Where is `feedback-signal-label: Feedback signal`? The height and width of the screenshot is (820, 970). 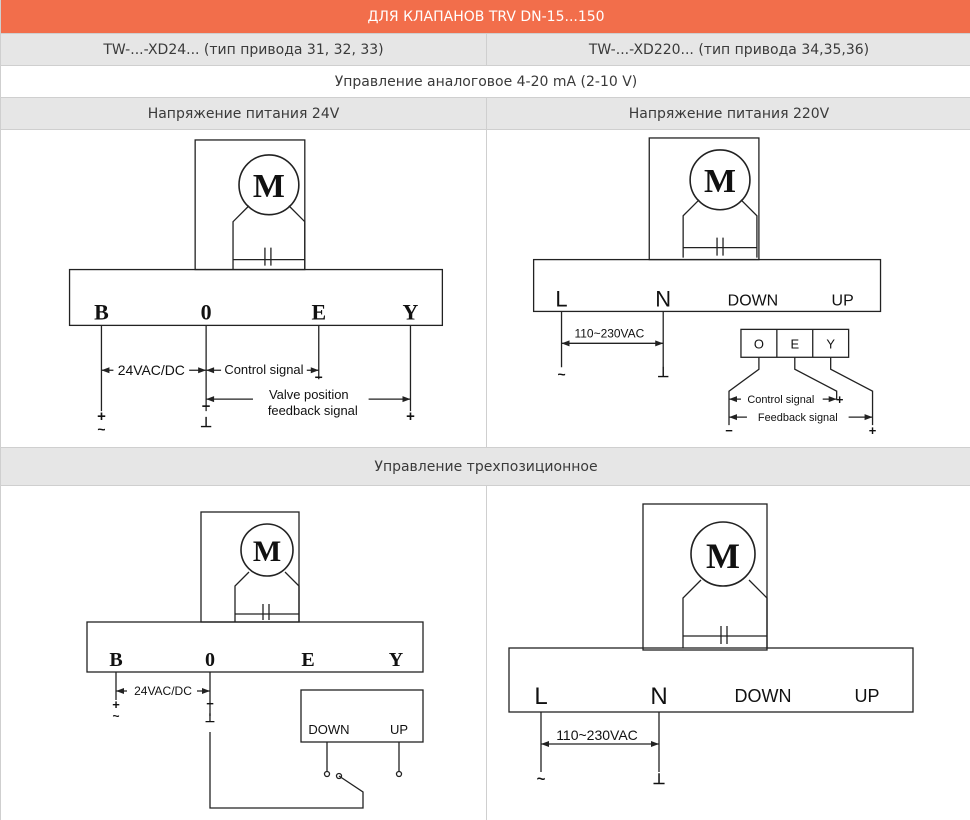 feedback-signal-label: Feedback signal is located at coordinates (798, 418).